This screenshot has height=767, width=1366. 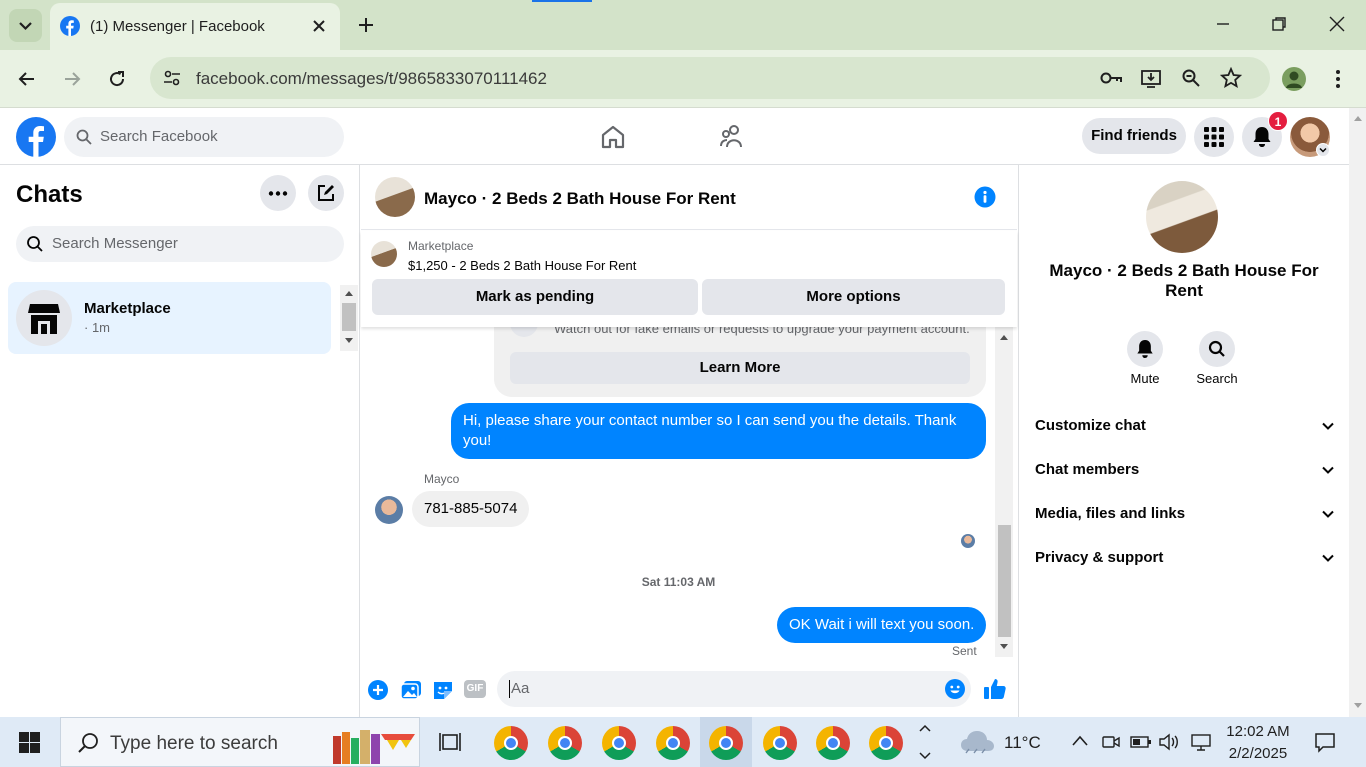 What do you see at coordinates (1004, 581) in the screenshot?
I see `conversation-scroll-thumb` at bounding box center [1004, 581].